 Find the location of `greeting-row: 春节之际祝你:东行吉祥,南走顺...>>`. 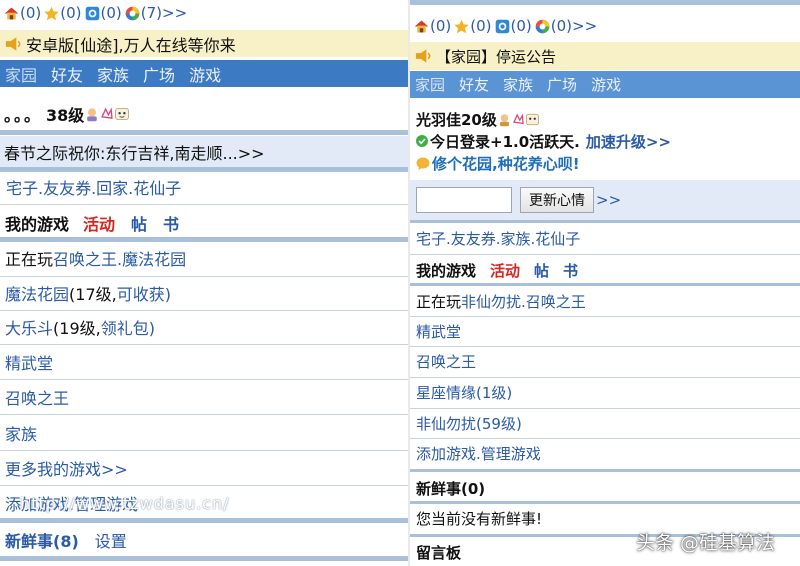

greeting-row: 春节之际祝你:东行吉祥,南走顺...>> is located at coordinates (204, 151).